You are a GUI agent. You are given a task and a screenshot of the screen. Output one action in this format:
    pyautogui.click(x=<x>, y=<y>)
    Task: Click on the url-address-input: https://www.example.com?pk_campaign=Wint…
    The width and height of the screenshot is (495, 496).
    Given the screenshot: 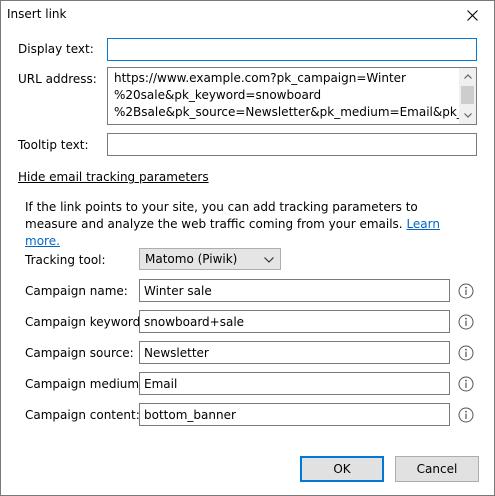 What is the action you would take?
    pyautogui.click(x=292, y=96)
    